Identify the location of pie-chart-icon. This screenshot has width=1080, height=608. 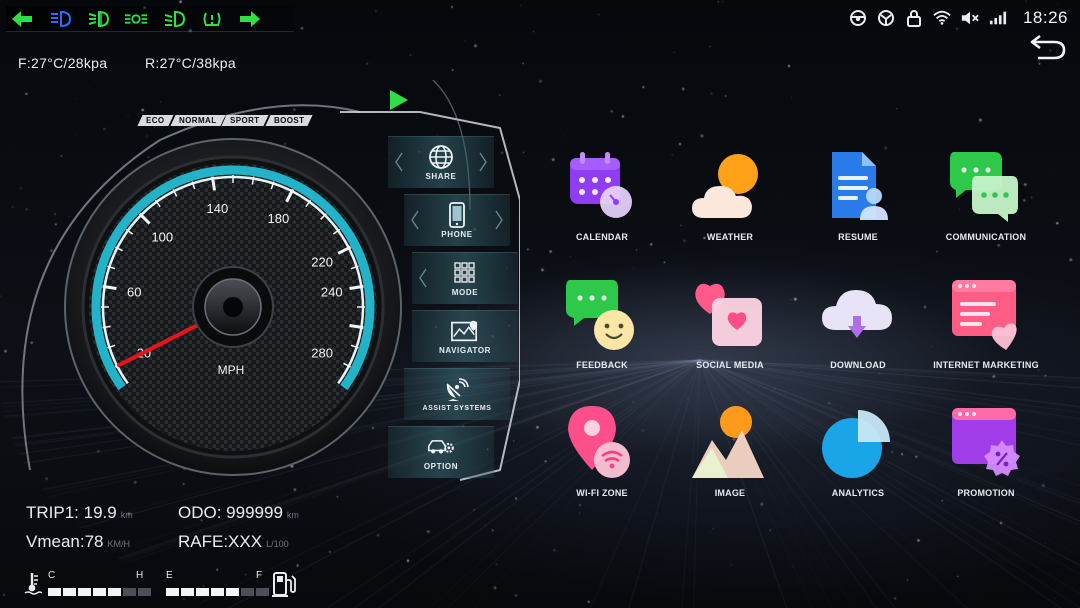
(856, 444).